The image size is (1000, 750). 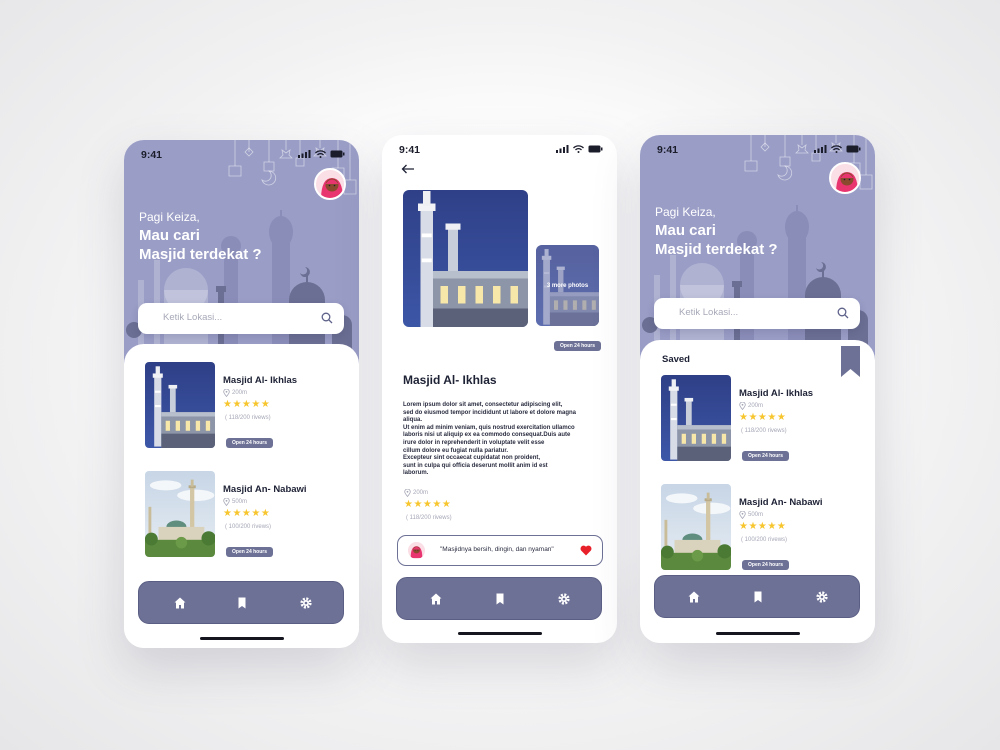 What do you see at coordinates (456, 450) in the screenshot?
I see `description-line: cillum dolore eu fugiat nulla pariatur.` at bounding box center [456, 450].